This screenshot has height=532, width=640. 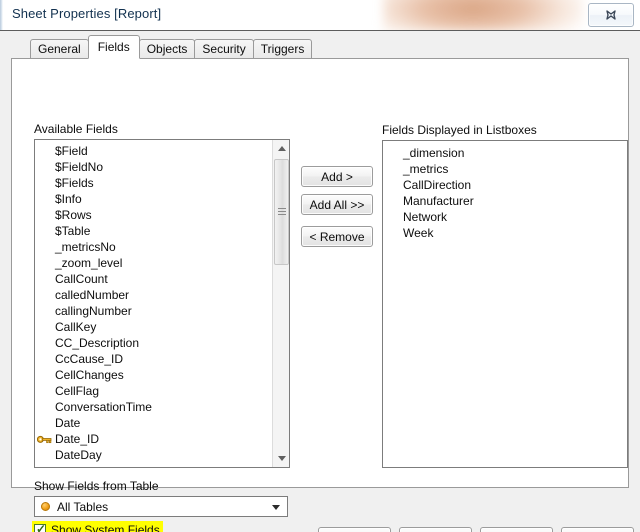 What do you see at coordinates (153, 167) in the screenshot?
I see `list-item: $FieldNo` at bounding box center [153, 167].